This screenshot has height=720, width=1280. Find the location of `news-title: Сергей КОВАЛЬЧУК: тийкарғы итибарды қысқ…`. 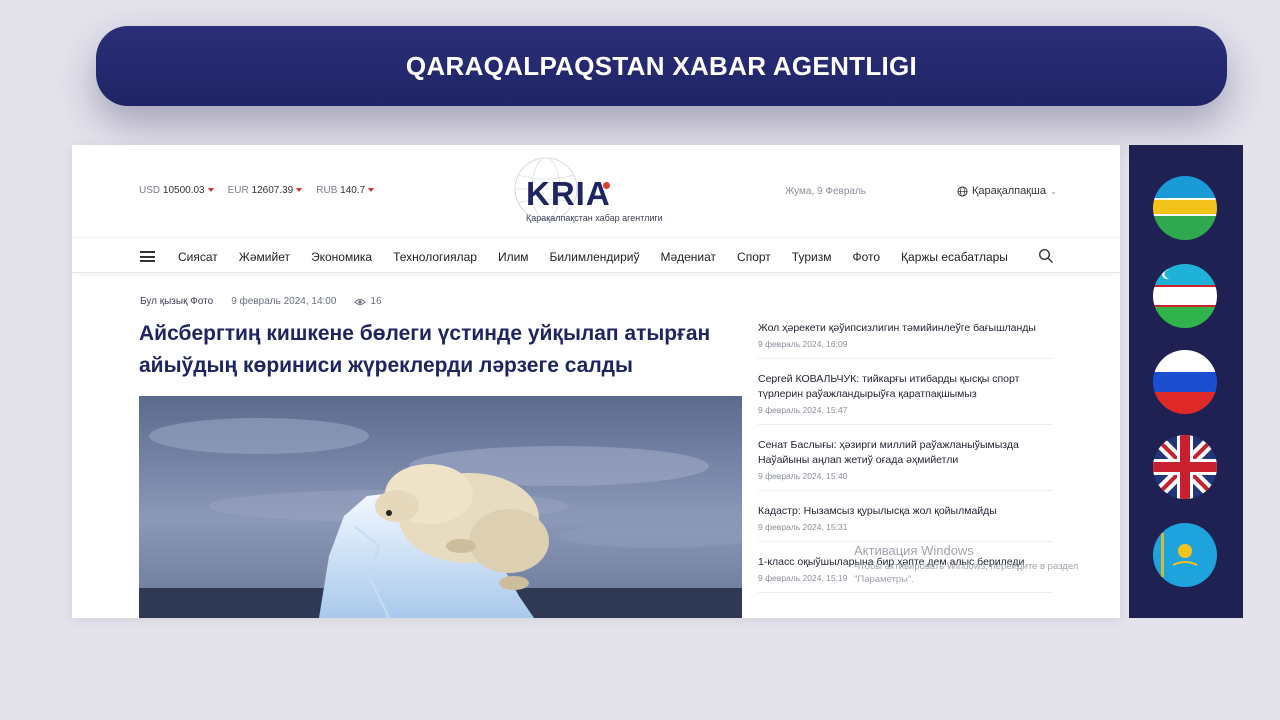

news-title: Сергей КОВАЛЬЧУК: тийкарғы итибарды қысқ… is located at coordinates (905, 387).